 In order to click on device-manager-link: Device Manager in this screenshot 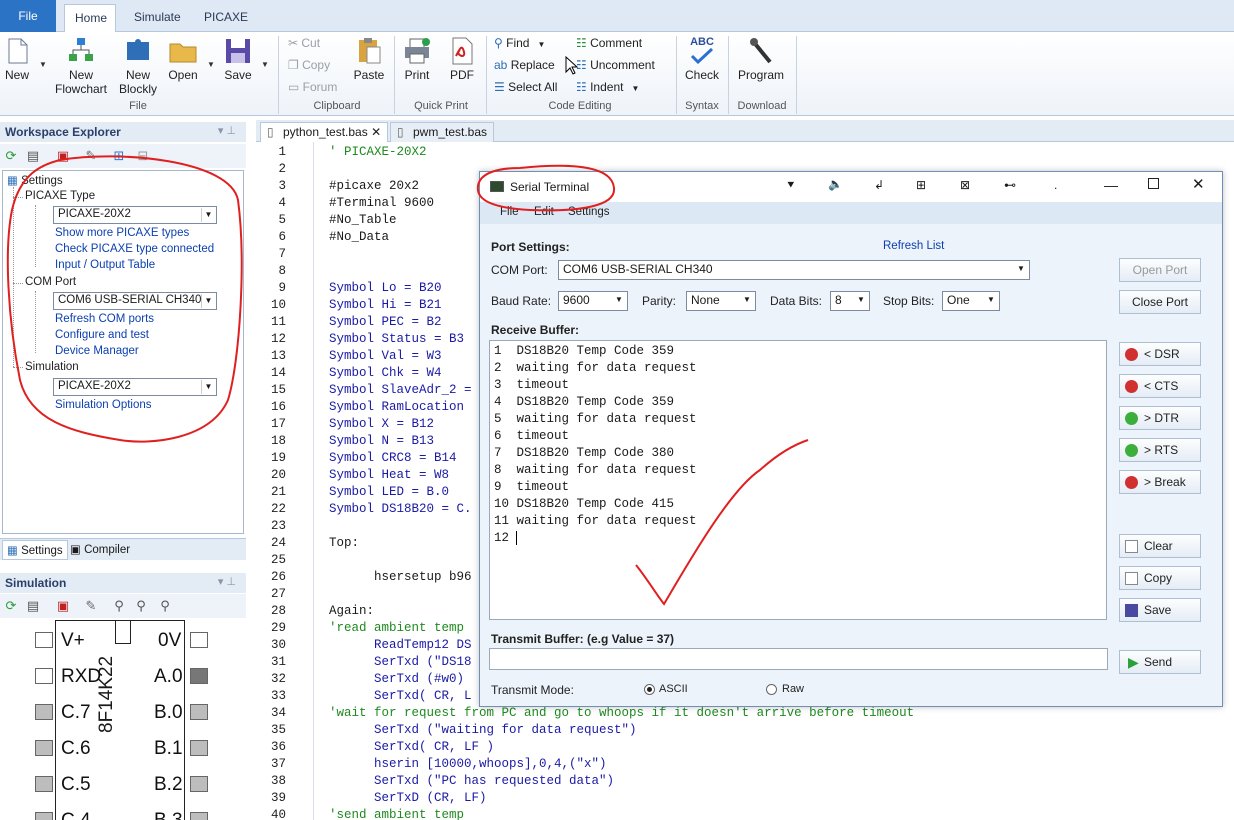, I will do `click(97, 351)`.